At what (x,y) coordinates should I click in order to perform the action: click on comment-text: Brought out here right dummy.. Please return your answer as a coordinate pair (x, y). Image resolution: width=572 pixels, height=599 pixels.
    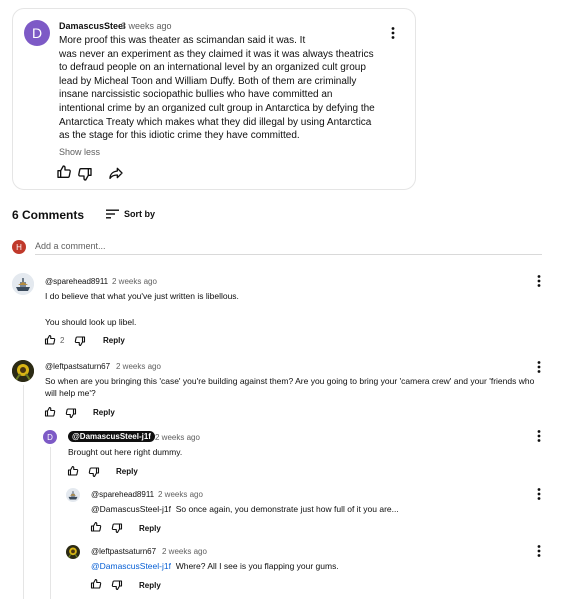
    Looking at the image, I should click on (125, 452).